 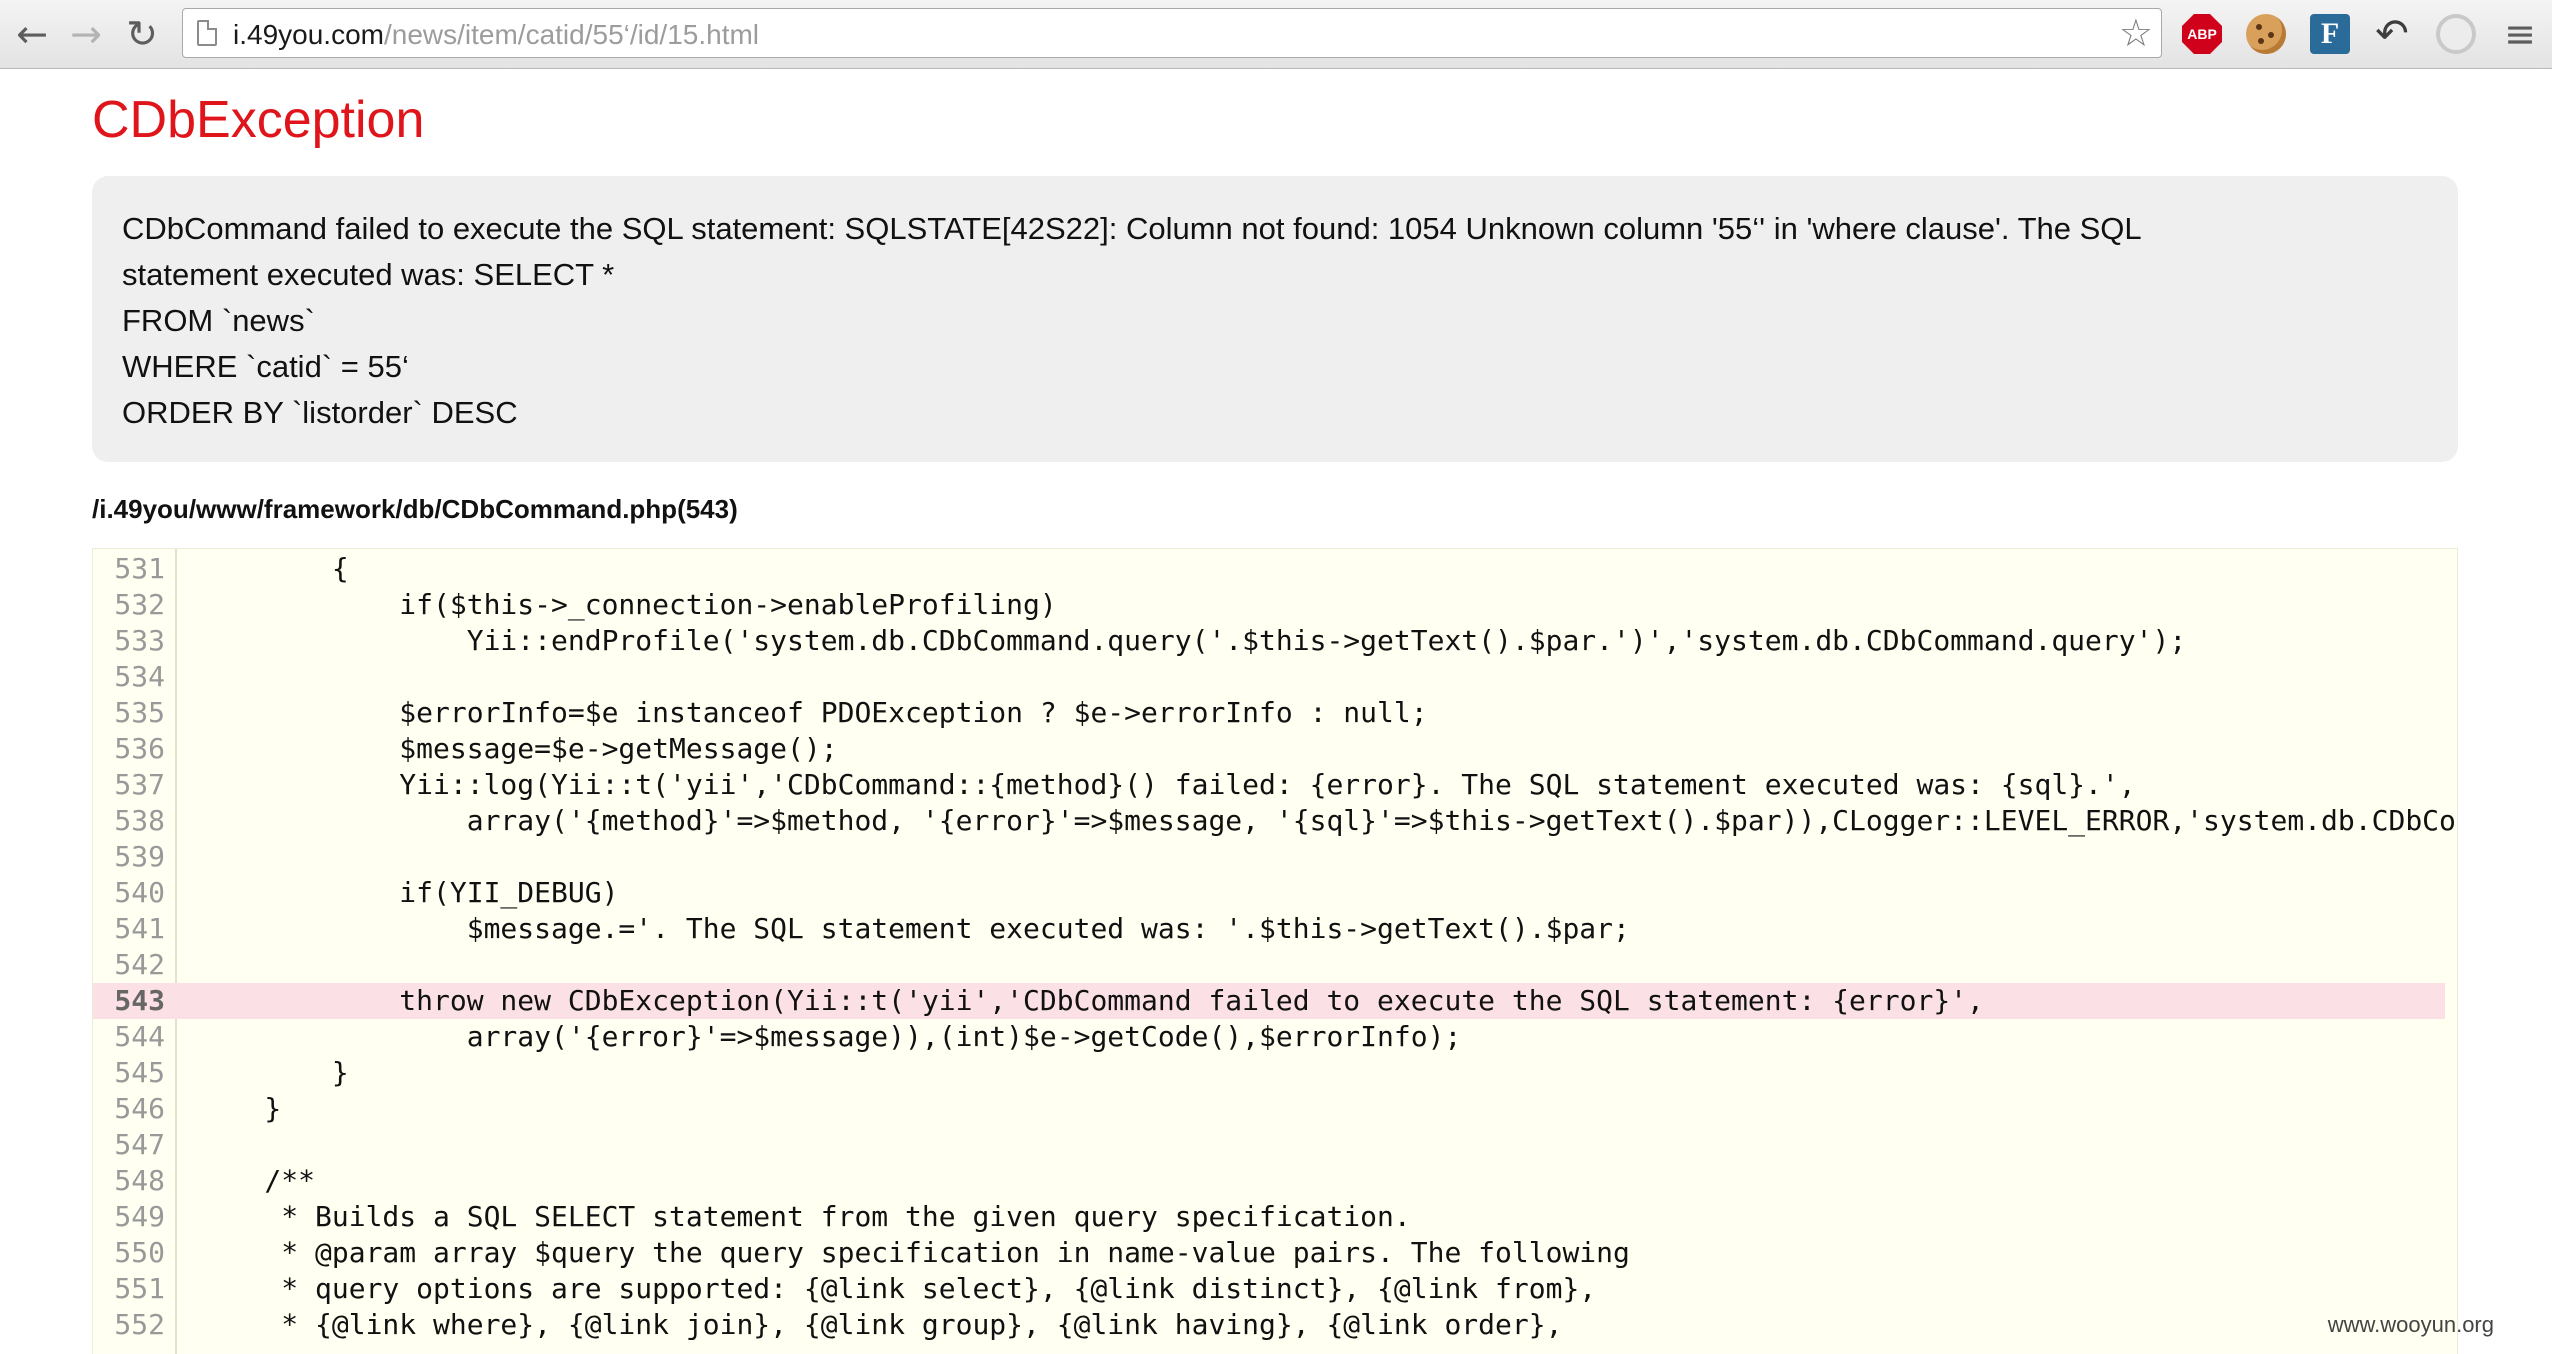 I want to click on error-message-line: ORDER BY `listorder` DESC, so click(x=320, y=412).